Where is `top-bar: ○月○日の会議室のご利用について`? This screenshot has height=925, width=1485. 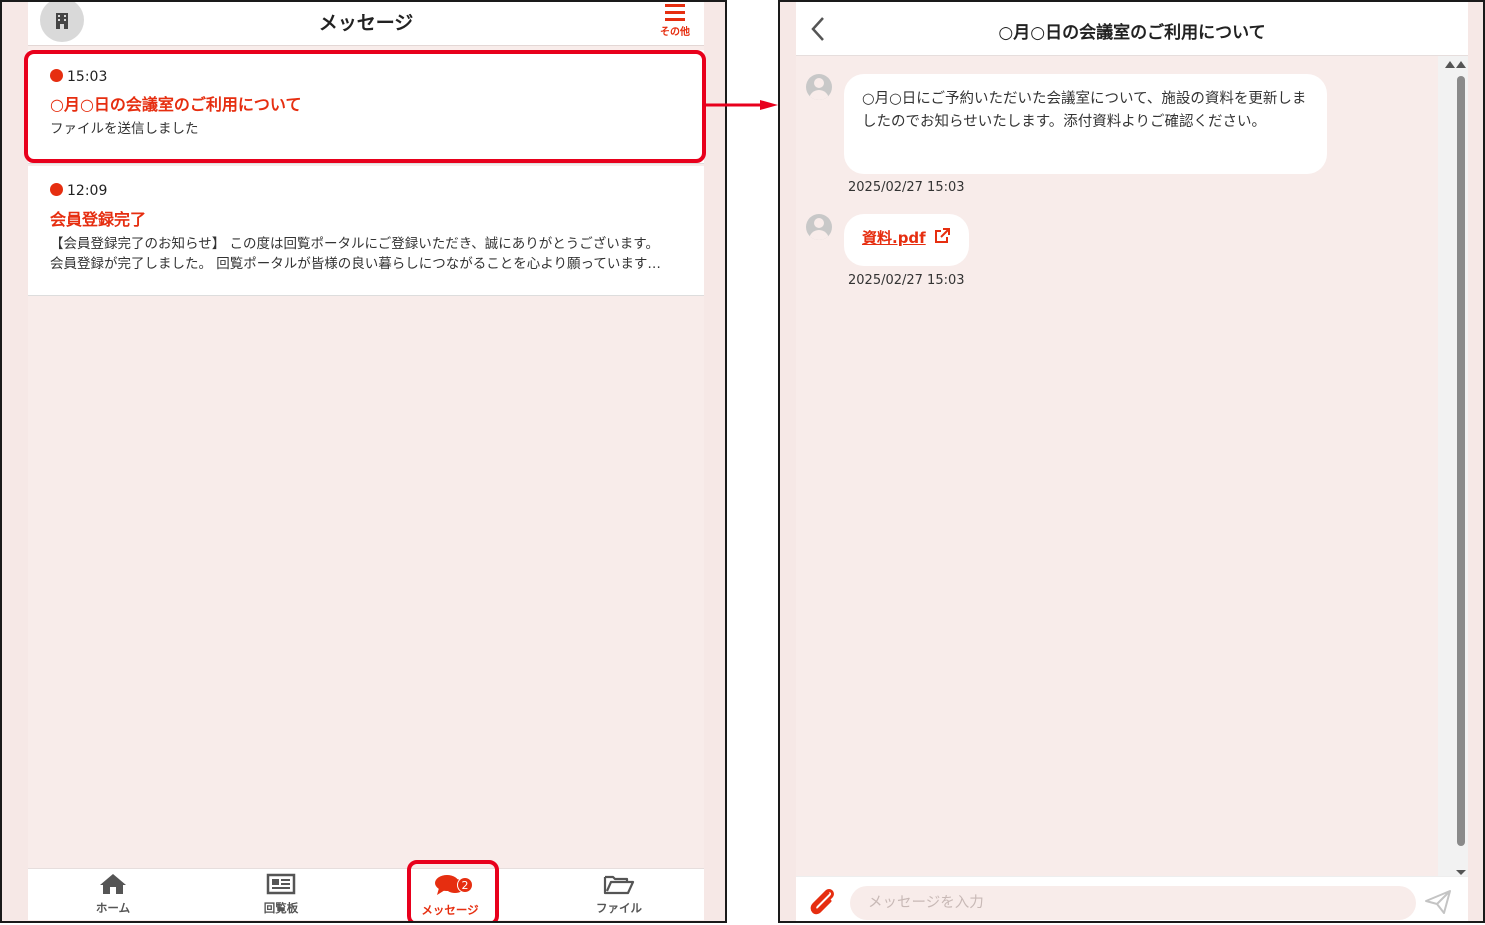 top-bar: ○月○日の会議室のご利用について is located at coordinates (1132, 29).